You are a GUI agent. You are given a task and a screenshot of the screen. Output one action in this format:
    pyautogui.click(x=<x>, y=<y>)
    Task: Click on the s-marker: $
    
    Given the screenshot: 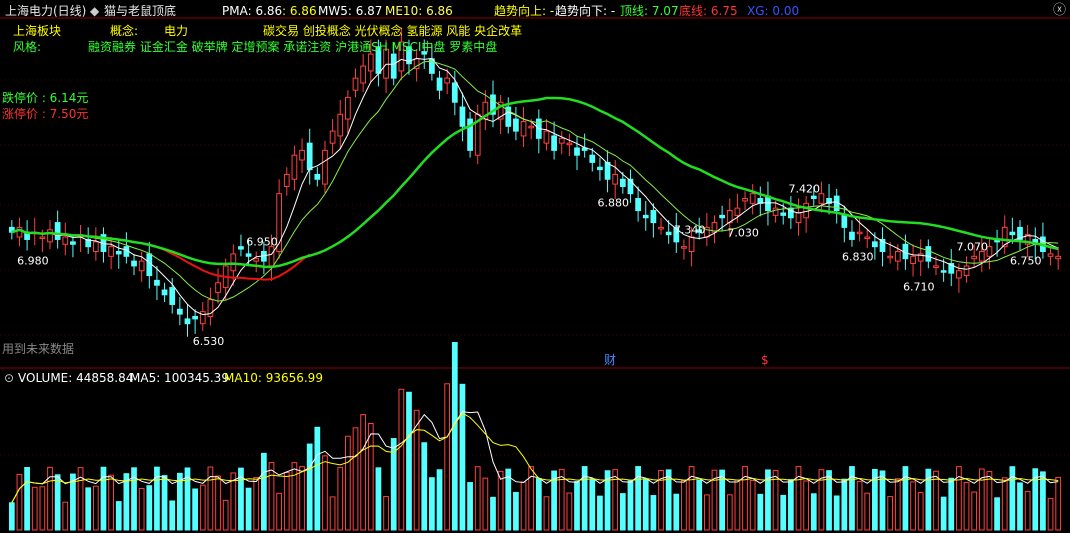 What is the action you would take?
    pyautogui.click(x=765, y=360)
    